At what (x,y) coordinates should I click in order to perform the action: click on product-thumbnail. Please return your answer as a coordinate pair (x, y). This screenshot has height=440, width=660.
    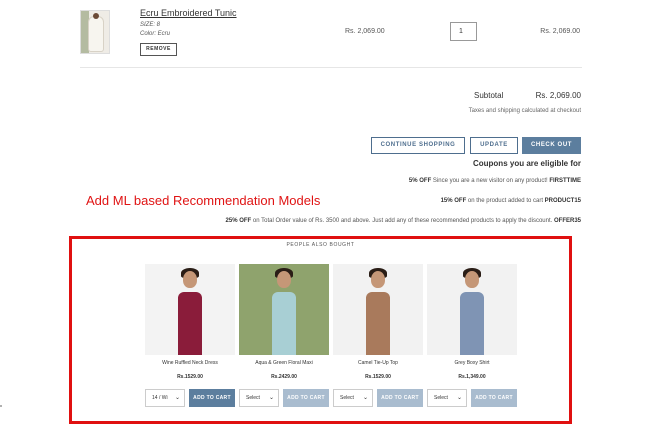
    Looking at the image, I should click on (95, 32).